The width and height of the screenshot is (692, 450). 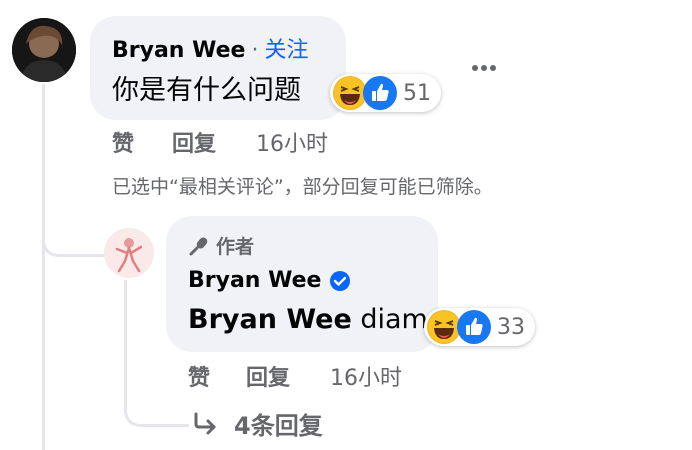 I want to click on reply-reply-button: 回复, so click(x=268, y=376).